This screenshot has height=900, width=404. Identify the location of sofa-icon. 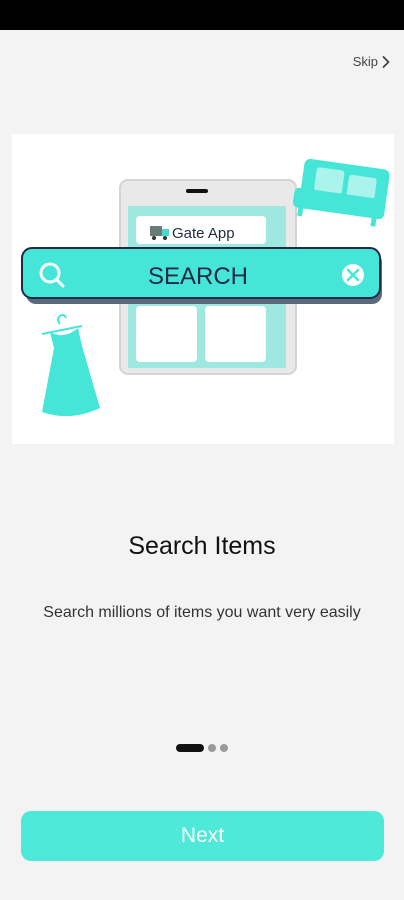
(341, 192).